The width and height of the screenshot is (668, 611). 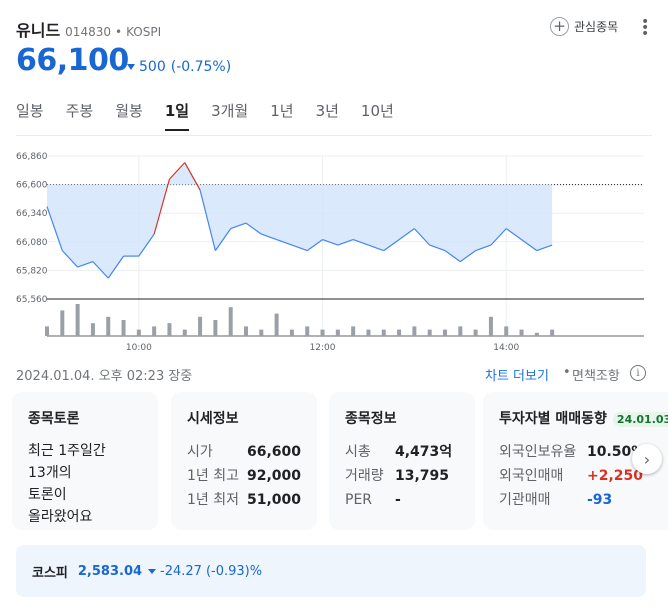 What do you see at coordinates (559, 26) in the screenshot?
I see `plus-icon: +` at bounding box center [559, 26].